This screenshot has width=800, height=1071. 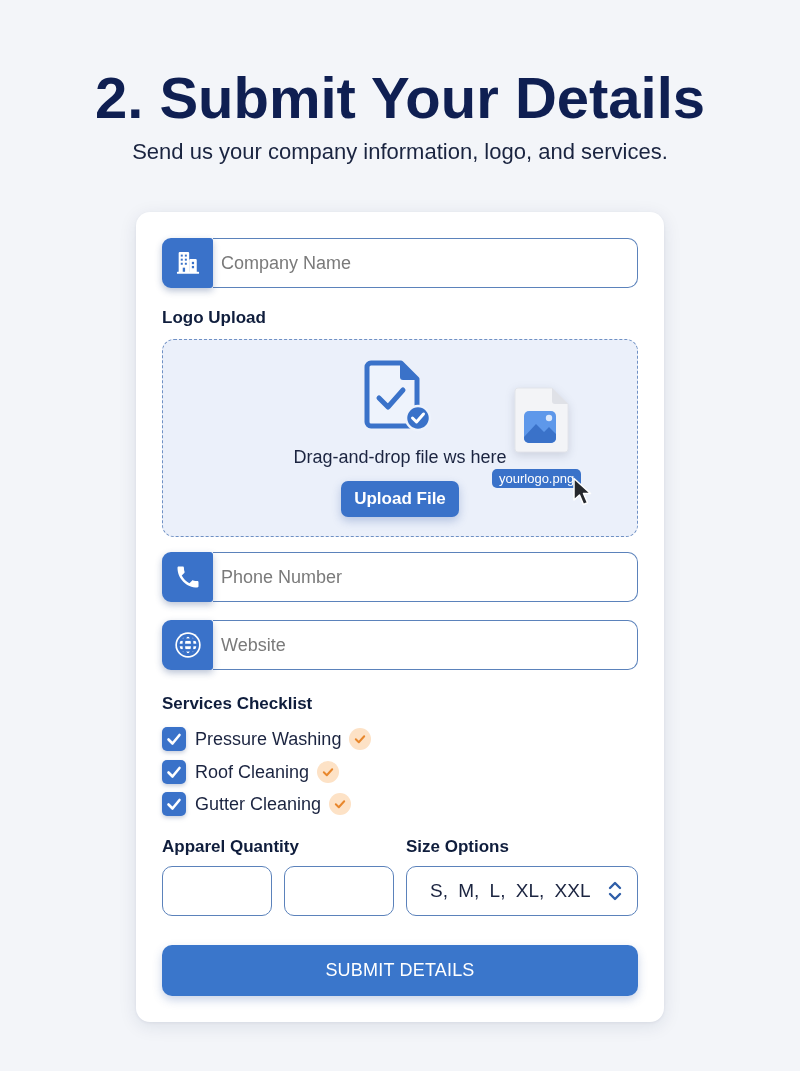 What do you see at coordinates (187, 645) in the screenshot?
I see `globe-icon` at bounding box center [187, 645].